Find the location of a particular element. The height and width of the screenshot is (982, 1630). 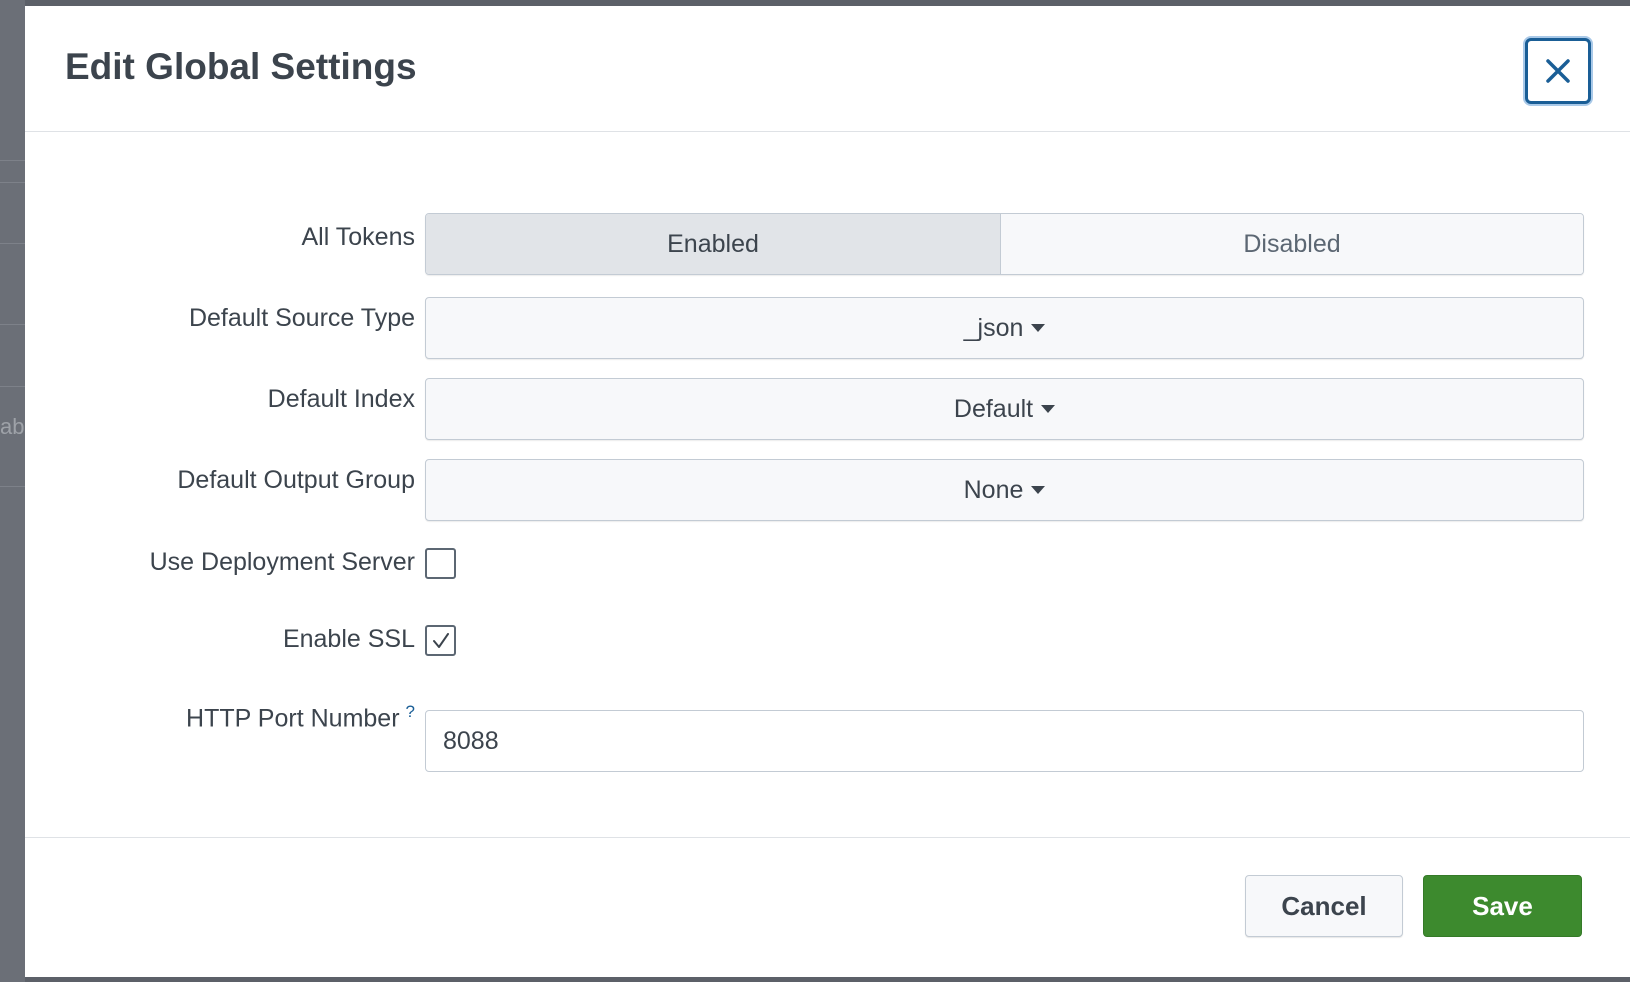

default-index-dropdown: Default is located at coordinates (1004, 409).